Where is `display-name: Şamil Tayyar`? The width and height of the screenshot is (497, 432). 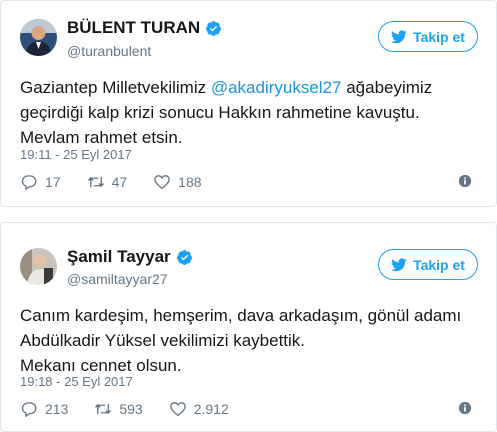
display-name: Şamil Tayyar is located at coordinates (130, 257).